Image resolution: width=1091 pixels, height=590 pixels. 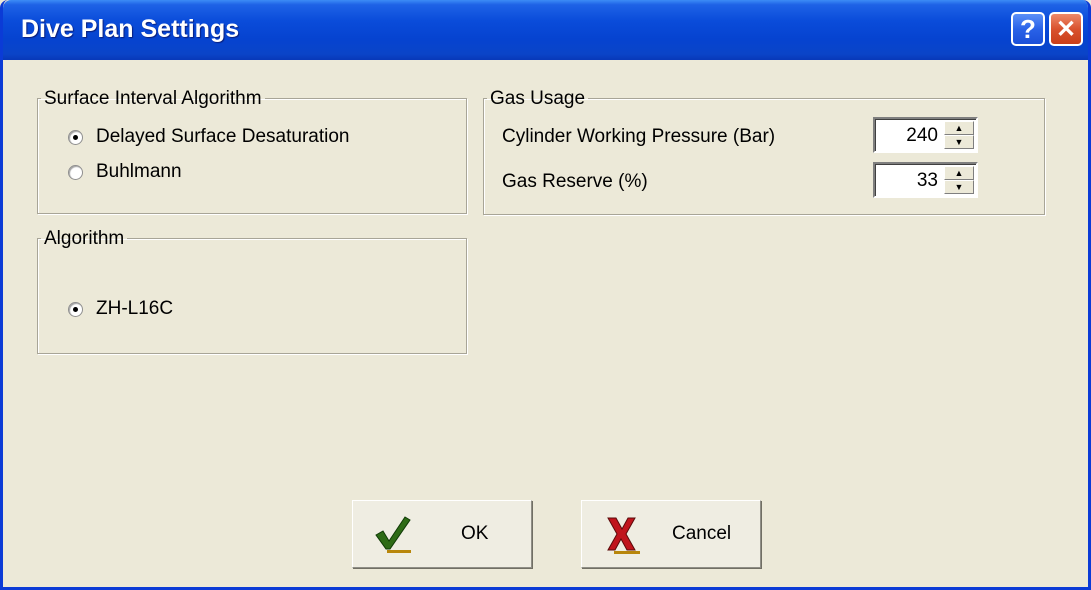 I want to click on gas-reserve-spinner: 33 ▲ ▼, so click(x=925, y=180).